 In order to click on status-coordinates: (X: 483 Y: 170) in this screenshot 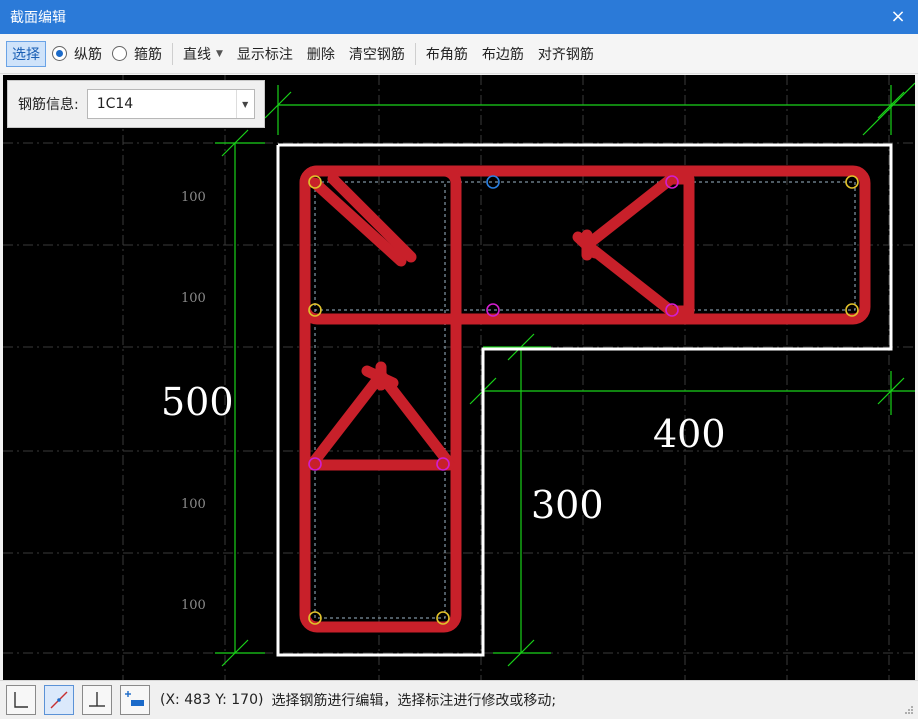, I will do `click(212, 700)`.